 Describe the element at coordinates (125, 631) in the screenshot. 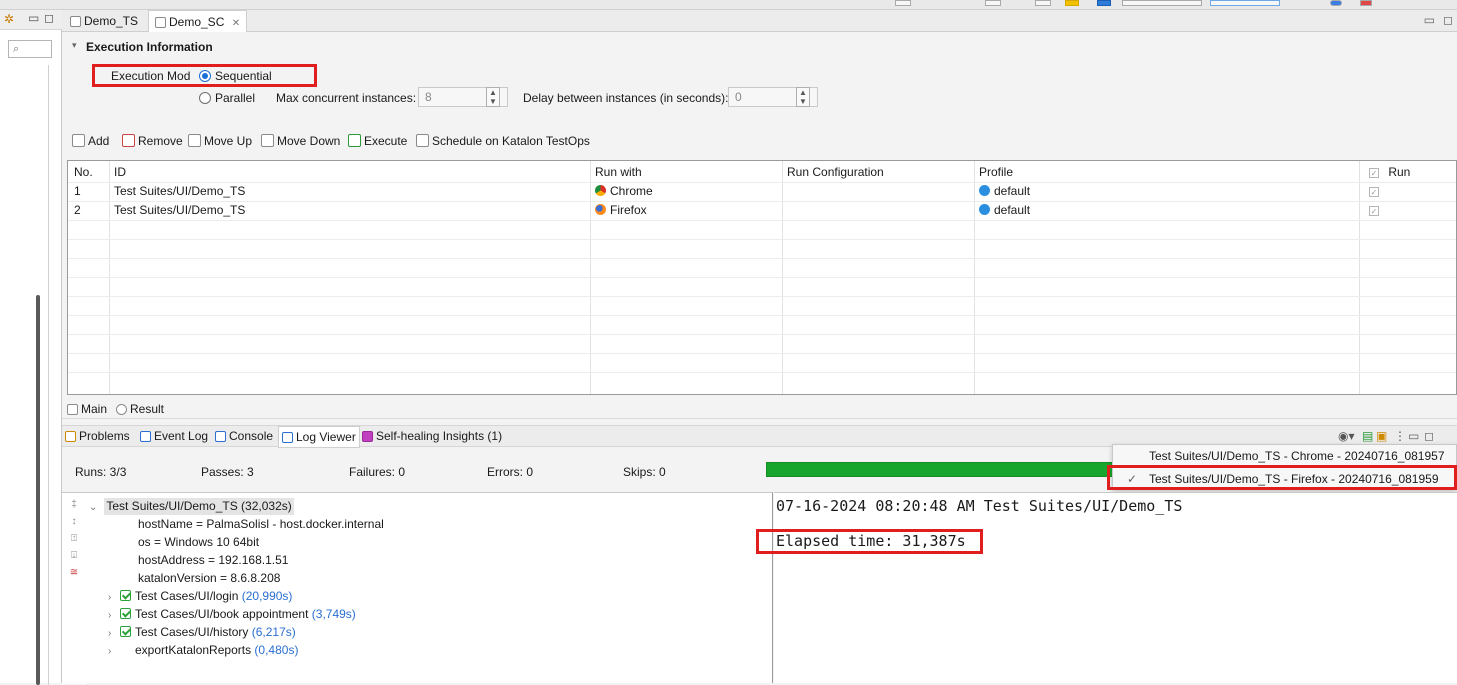

I see `passed-icon` at that location.